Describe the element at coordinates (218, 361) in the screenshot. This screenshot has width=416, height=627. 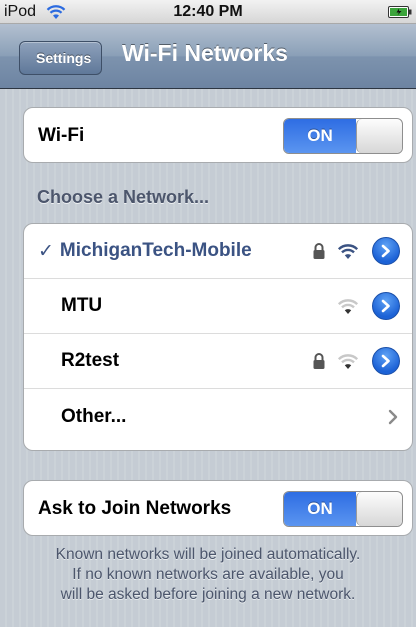
I see `network-row-r2test: R2test` at that location.